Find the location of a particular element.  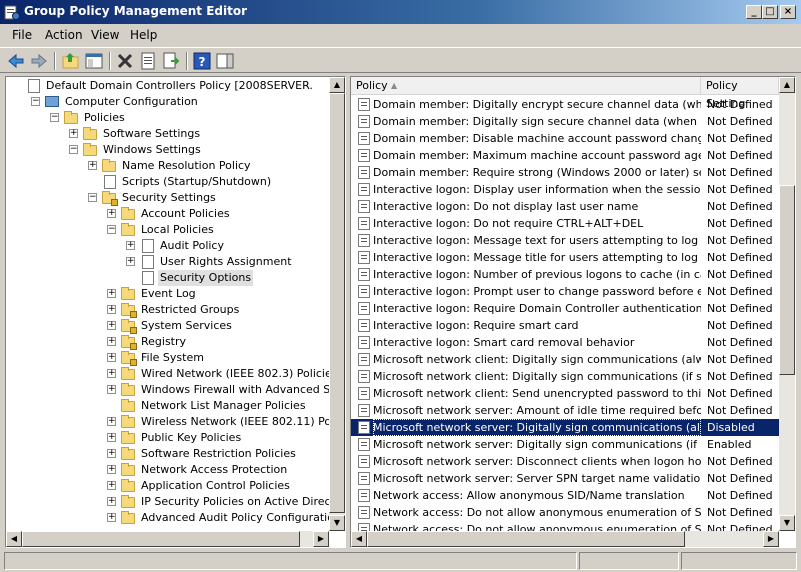

minimize-button: _ is located at coordinates (754, 12).